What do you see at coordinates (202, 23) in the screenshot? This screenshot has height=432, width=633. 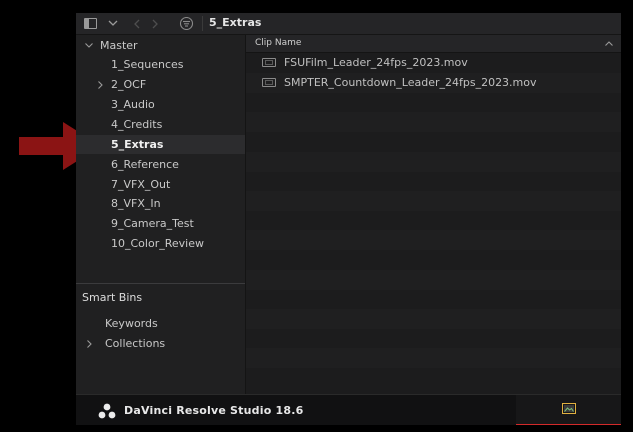 I see `toolbar-divider` at bounding box center [202, 23].